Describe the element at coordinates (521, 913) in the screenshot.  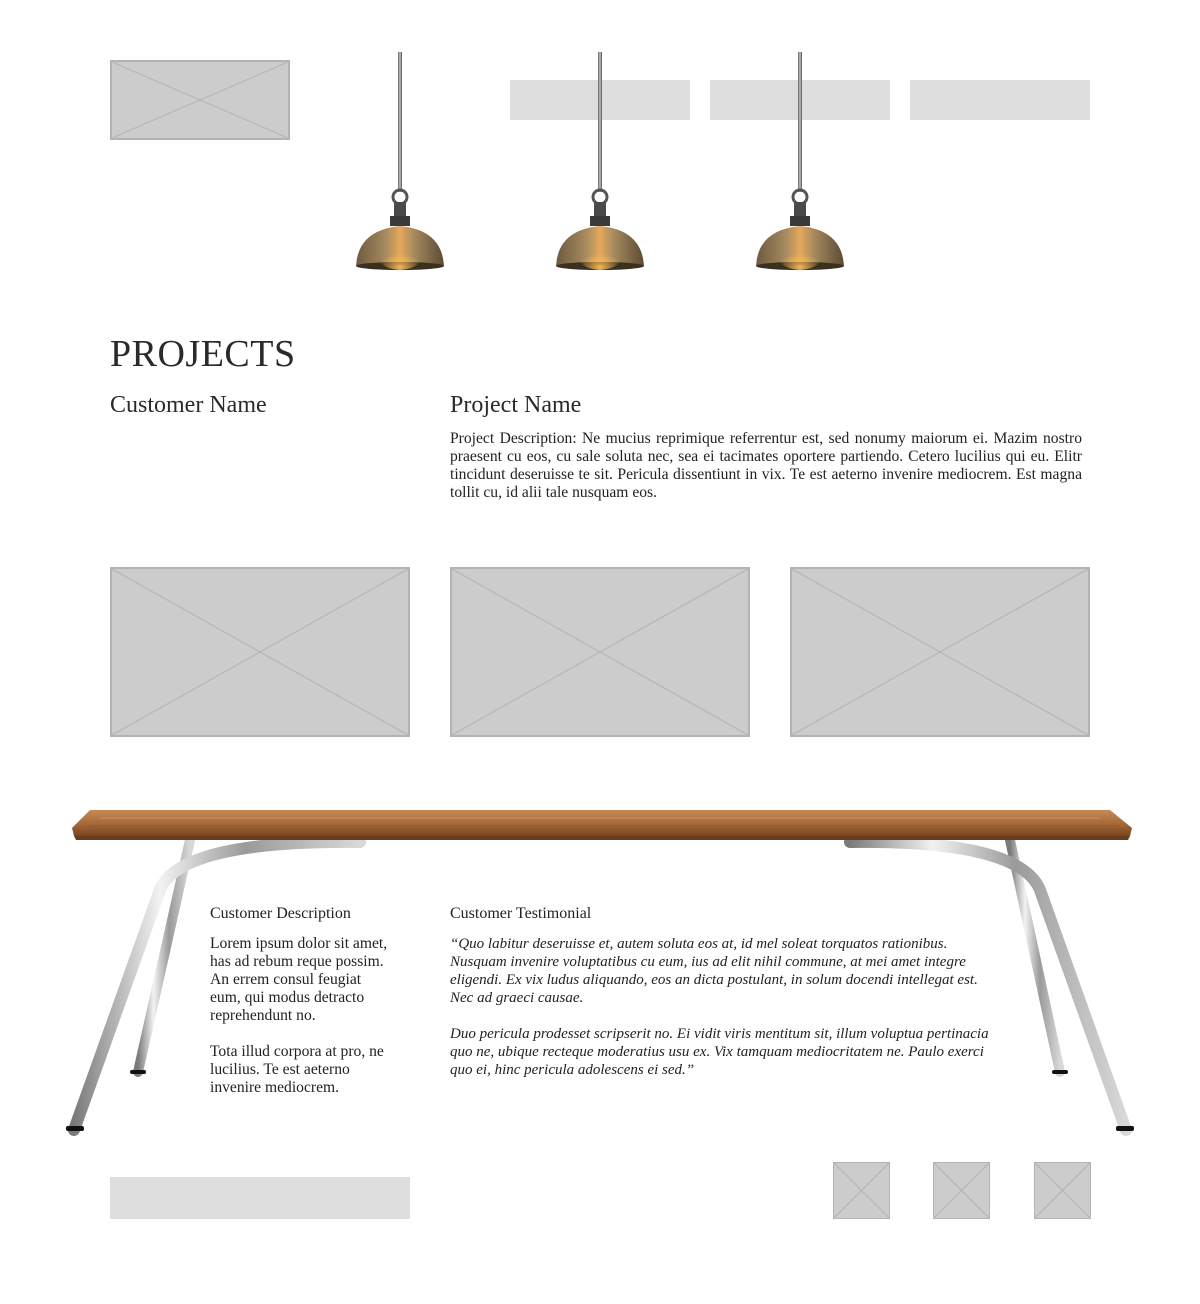
I see `customer-testimonial-title: Customer Testimonial` at that location.